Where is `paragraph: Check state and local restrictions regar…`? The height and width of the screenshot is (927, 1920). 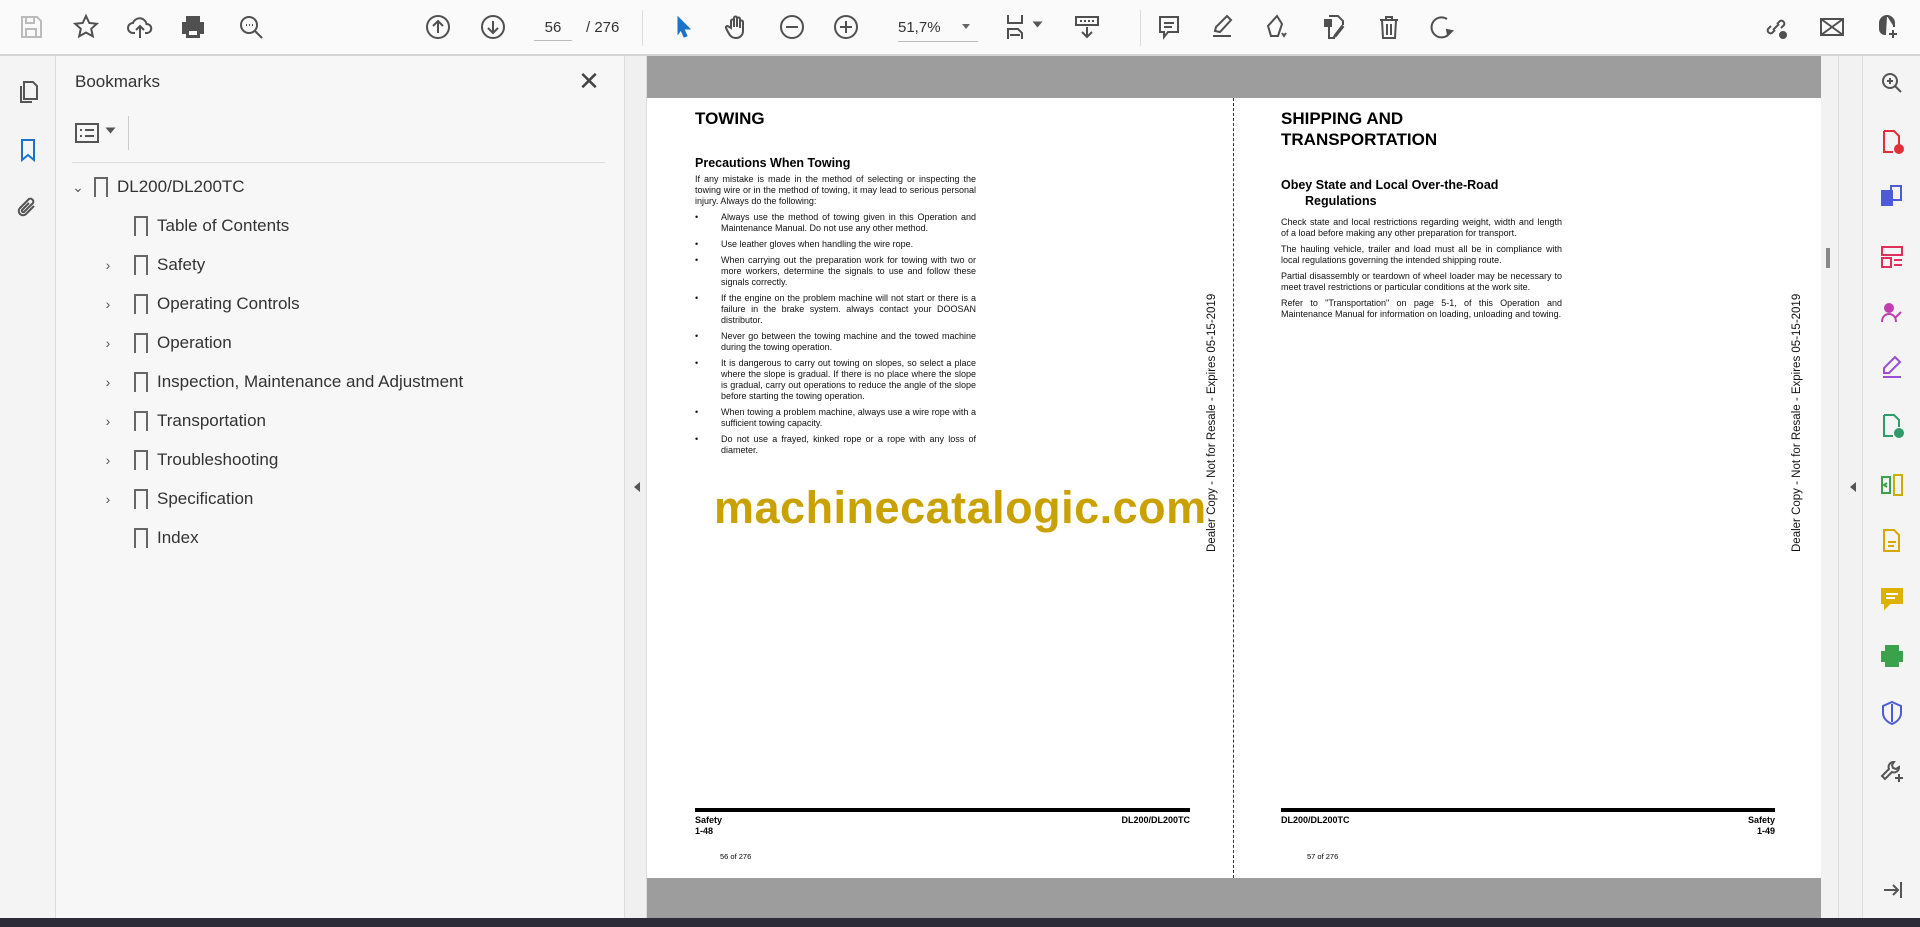 paragraph: Check state and local restrictions regar… is located at coordinates (1421, 227).